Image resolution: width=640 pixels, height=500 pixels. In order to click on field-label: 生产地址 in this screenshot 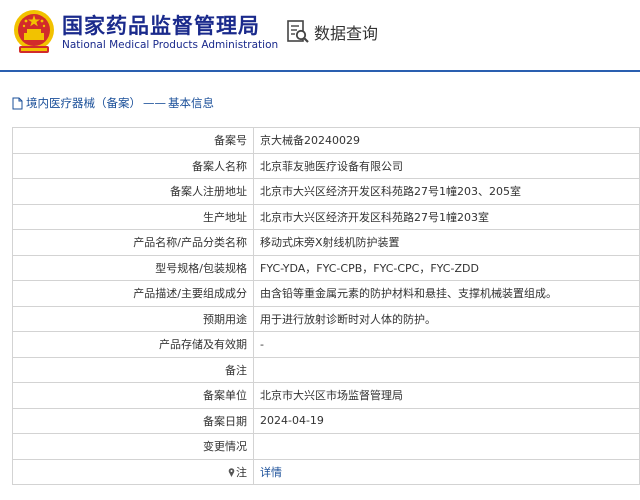, I will do `click(133, 216)`.